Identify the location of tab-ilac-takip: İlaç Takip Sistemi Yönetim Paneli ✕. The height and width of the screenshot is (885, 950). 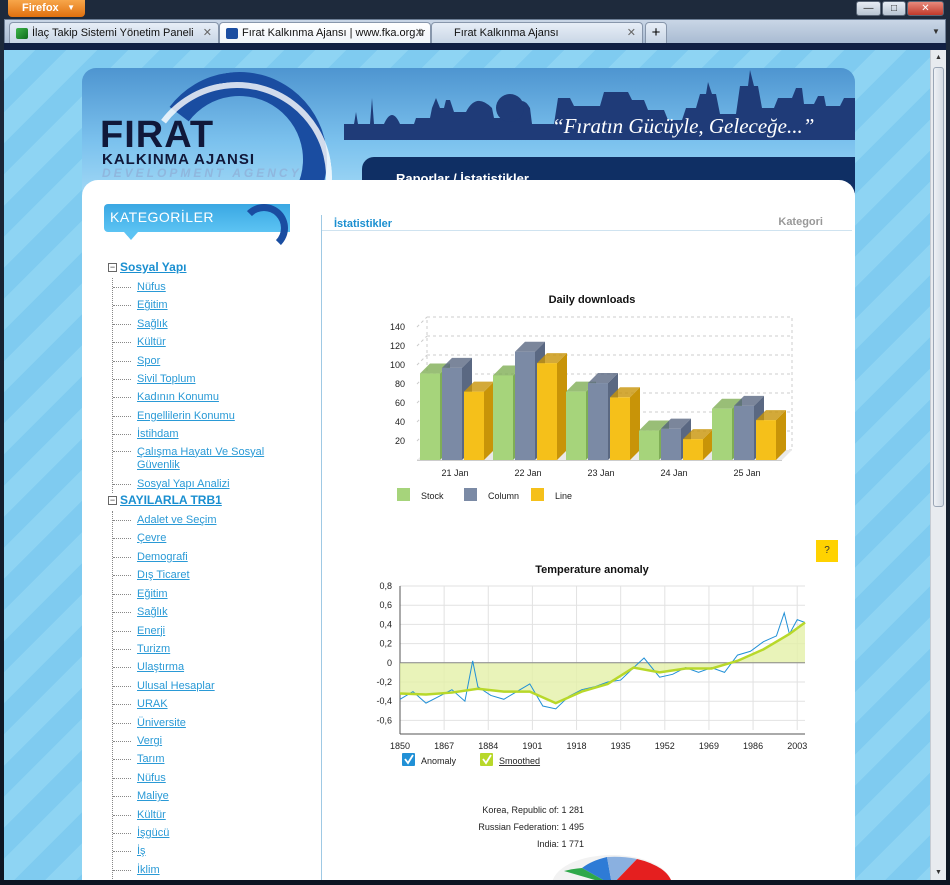
(114, 33).